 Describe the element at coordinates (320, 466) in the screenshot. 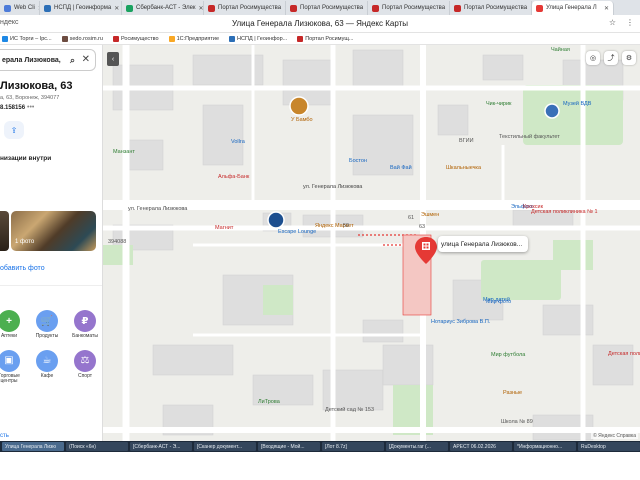

I see `screen-bottom` at that location.